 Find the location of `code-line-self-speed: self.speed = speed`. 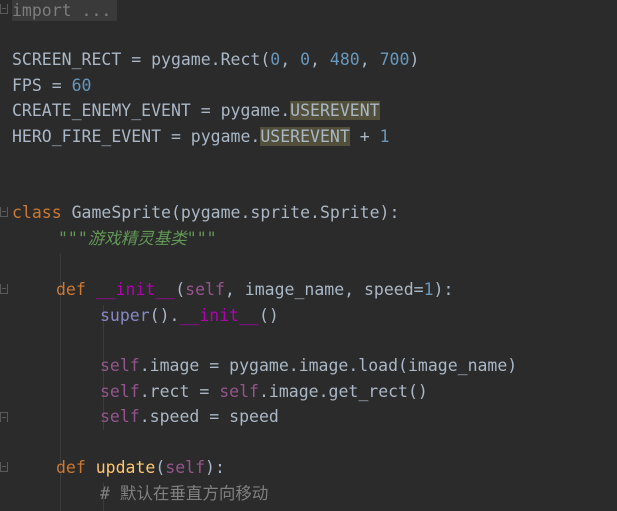

code-line-self-speed: self.speed = speed is located at coordinates (189, 417).